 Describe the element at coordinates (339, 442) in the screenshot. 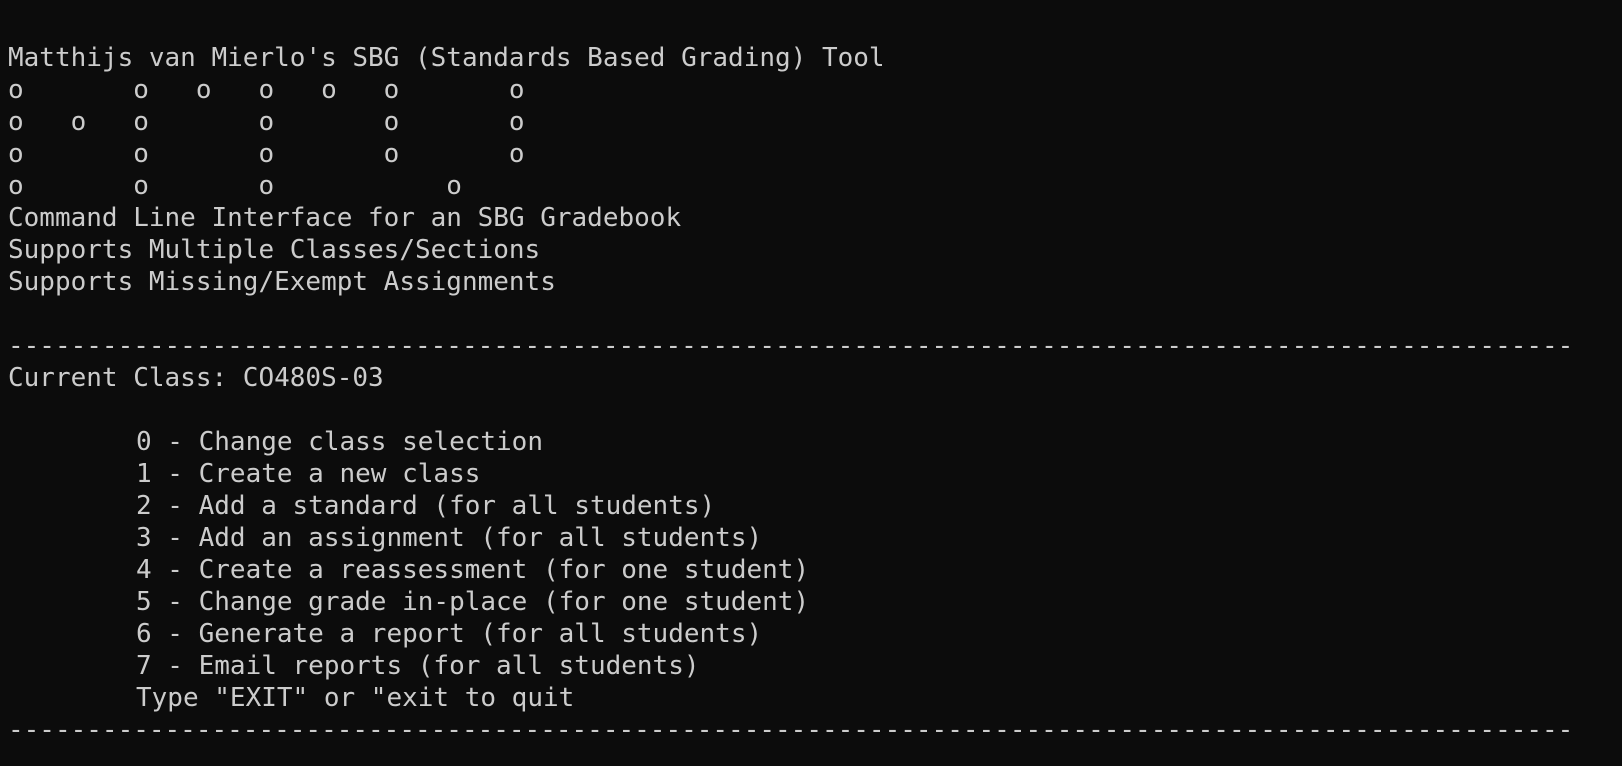

I see `menu-option-0: 0 - Change class selection` at that location.